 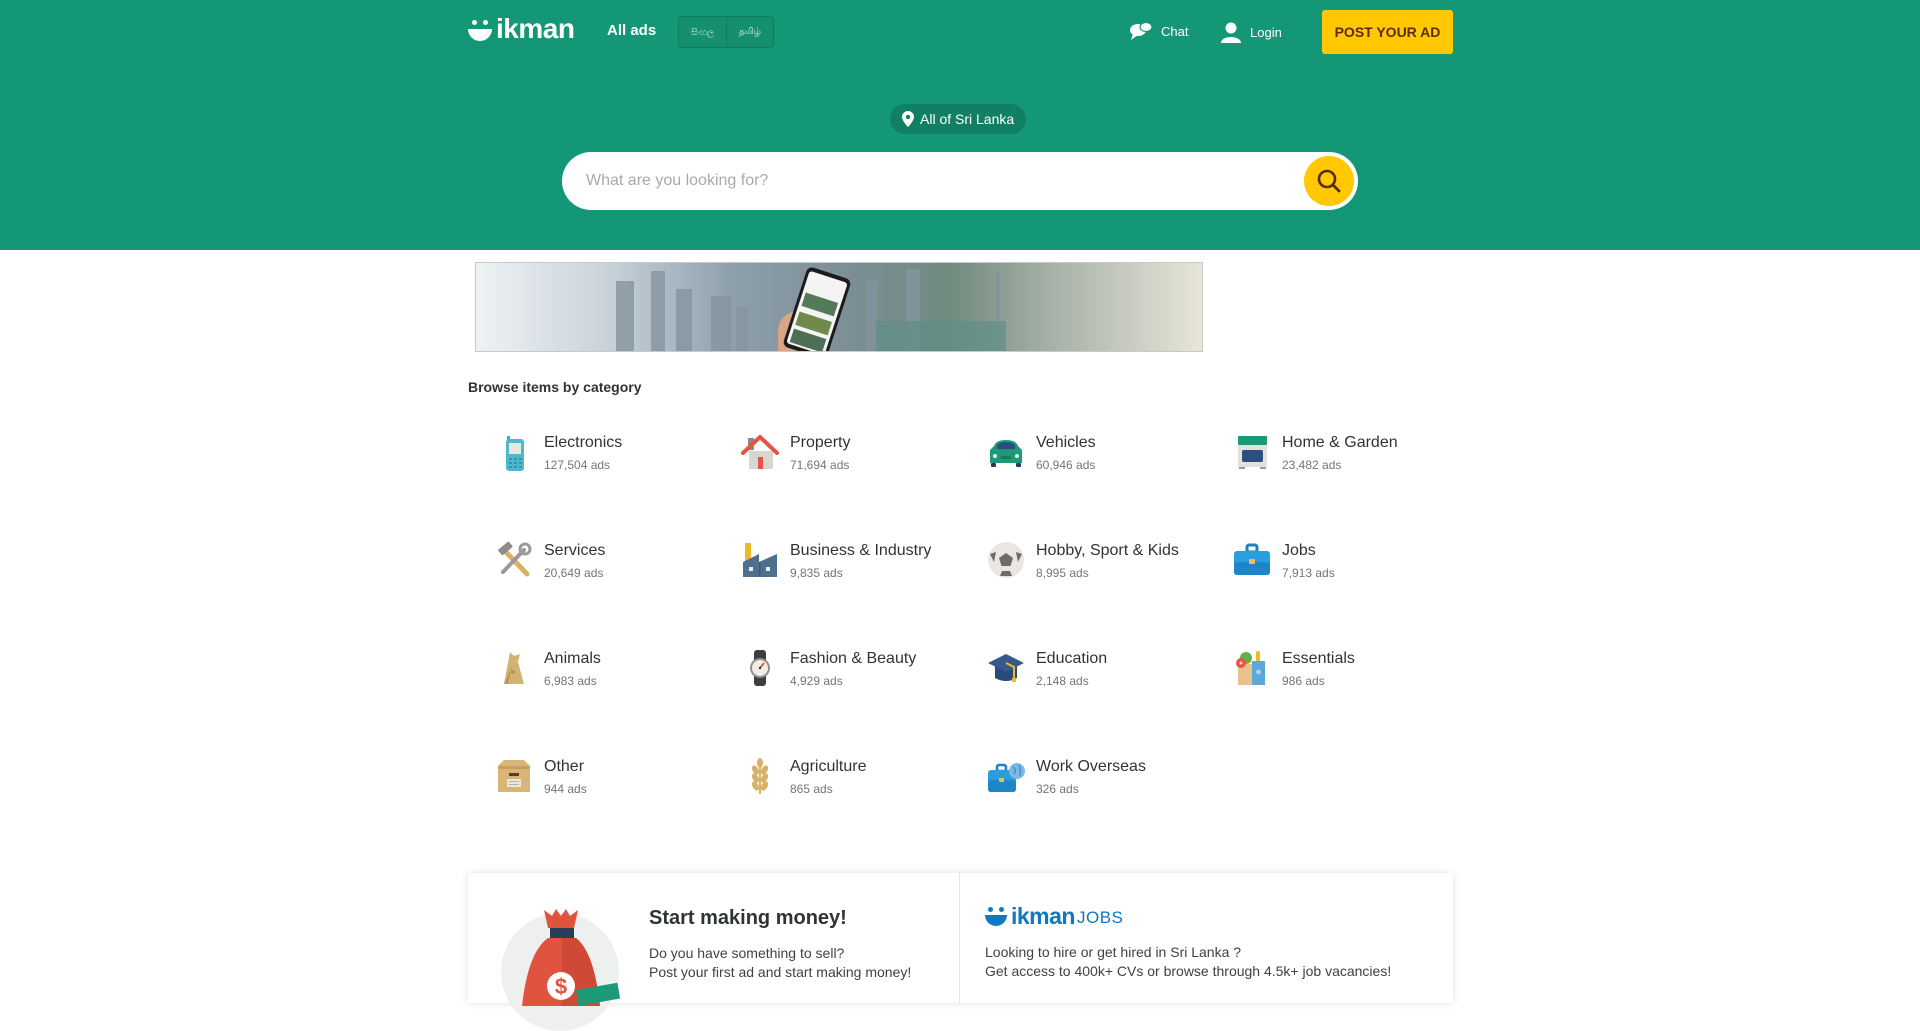 What do you see at coordinates (575, 550) in the screenshot?
I see `category-name: Services` at bounding box center [575, 550].